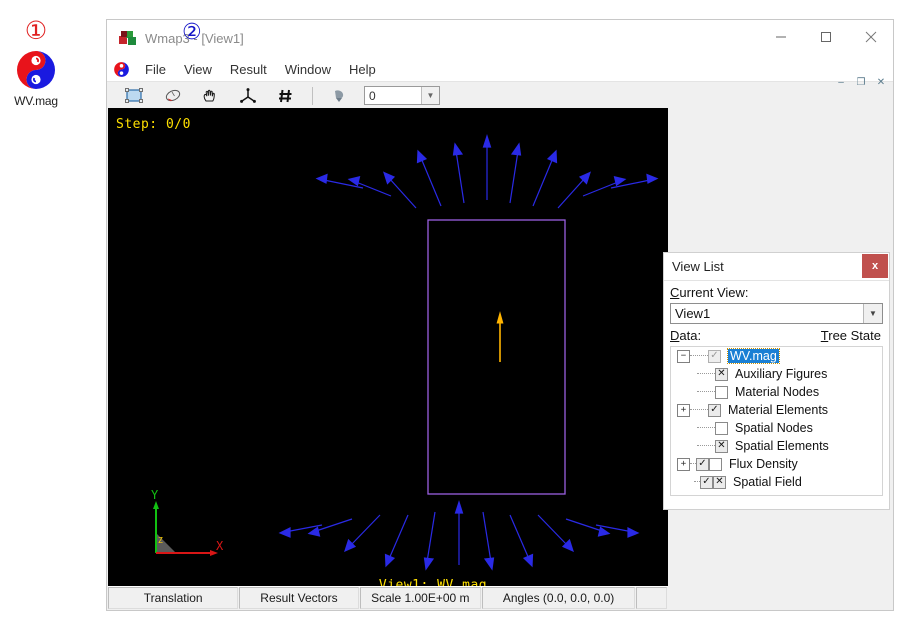  Describe the element at coordinates (134, 96) in the screenshot. I see `select-rectangle-icon` at that location.